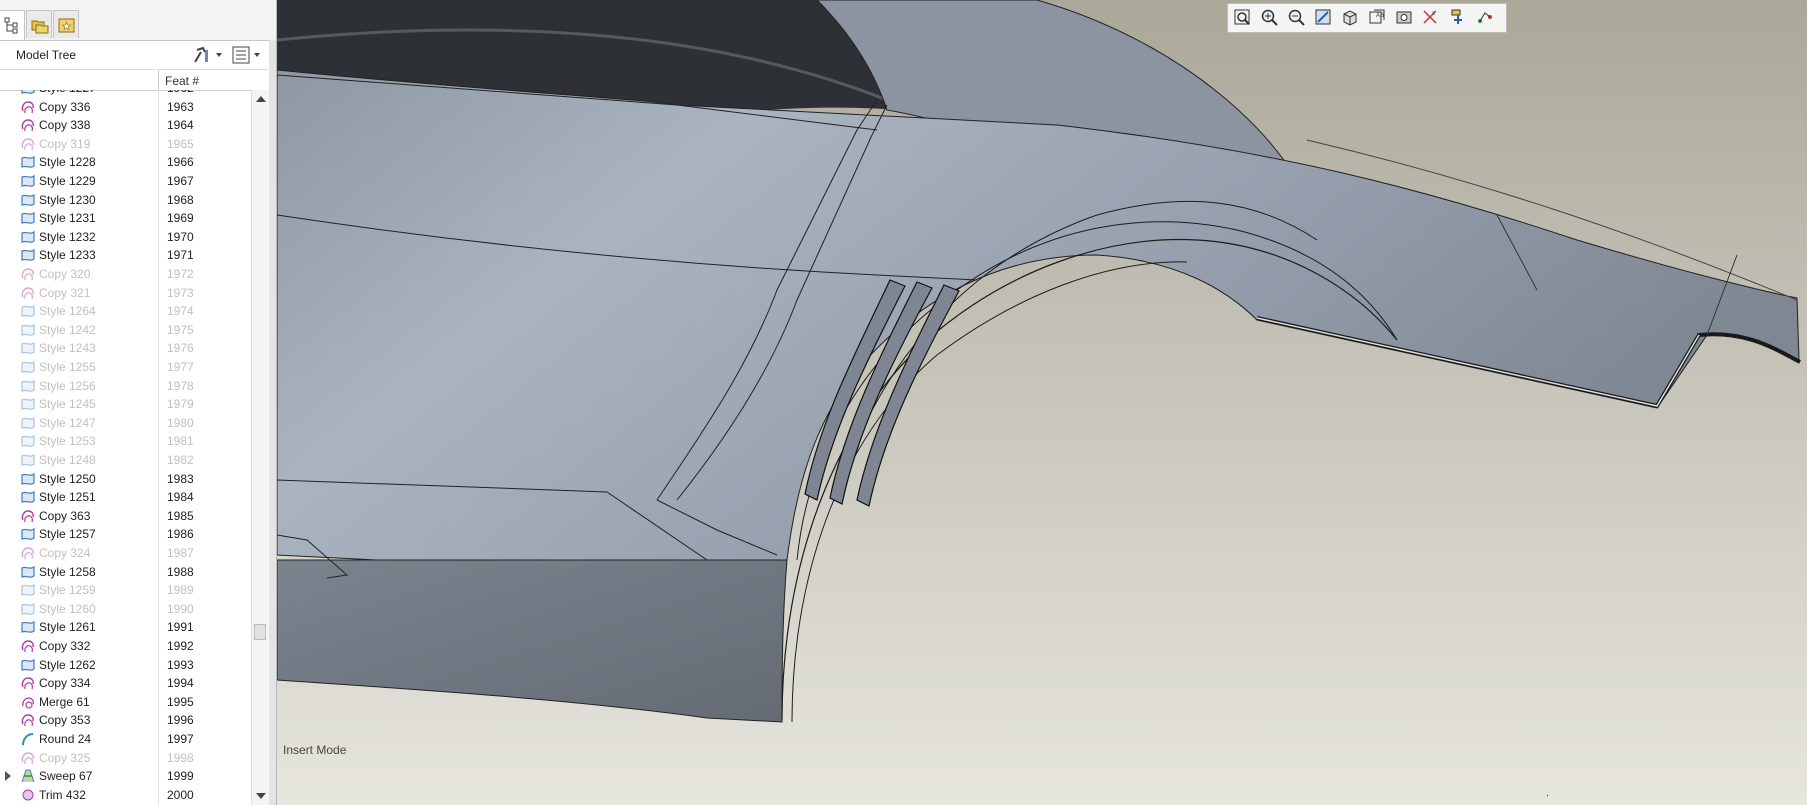  Describe the element at coordinates (79, 80) in the screenshot. I see `column-header-name` at that location.